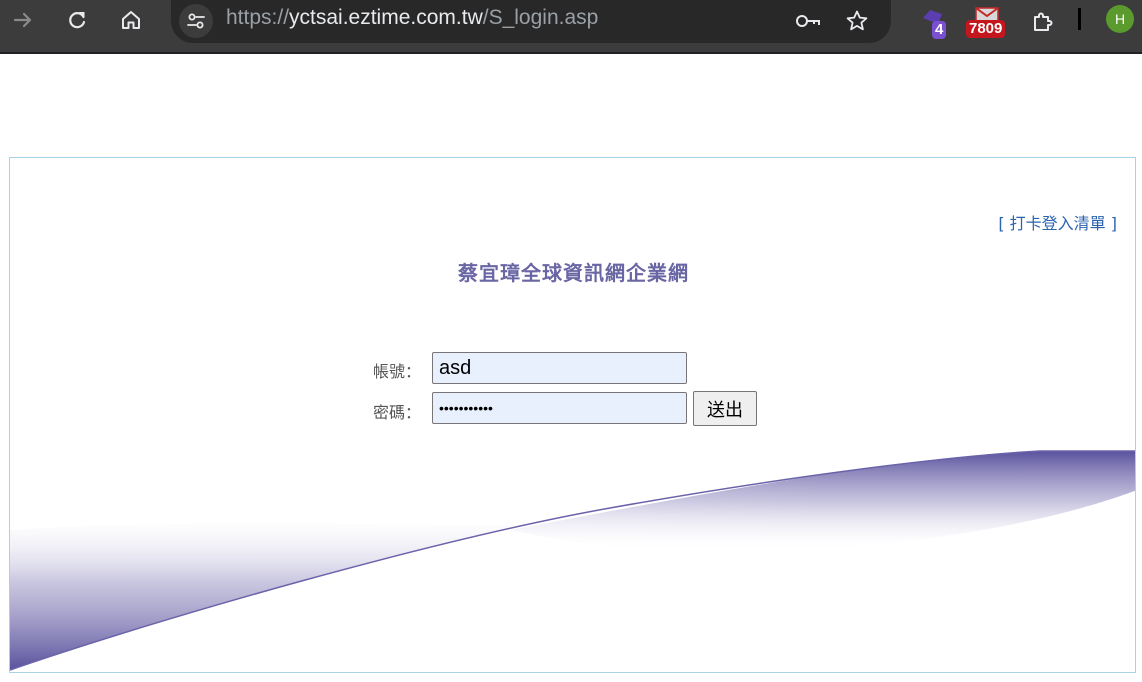 The width and height of the screenshot is (1142, 682). I want to click on url-host: yctsai.eztime.com.tw, so click(386, 17).